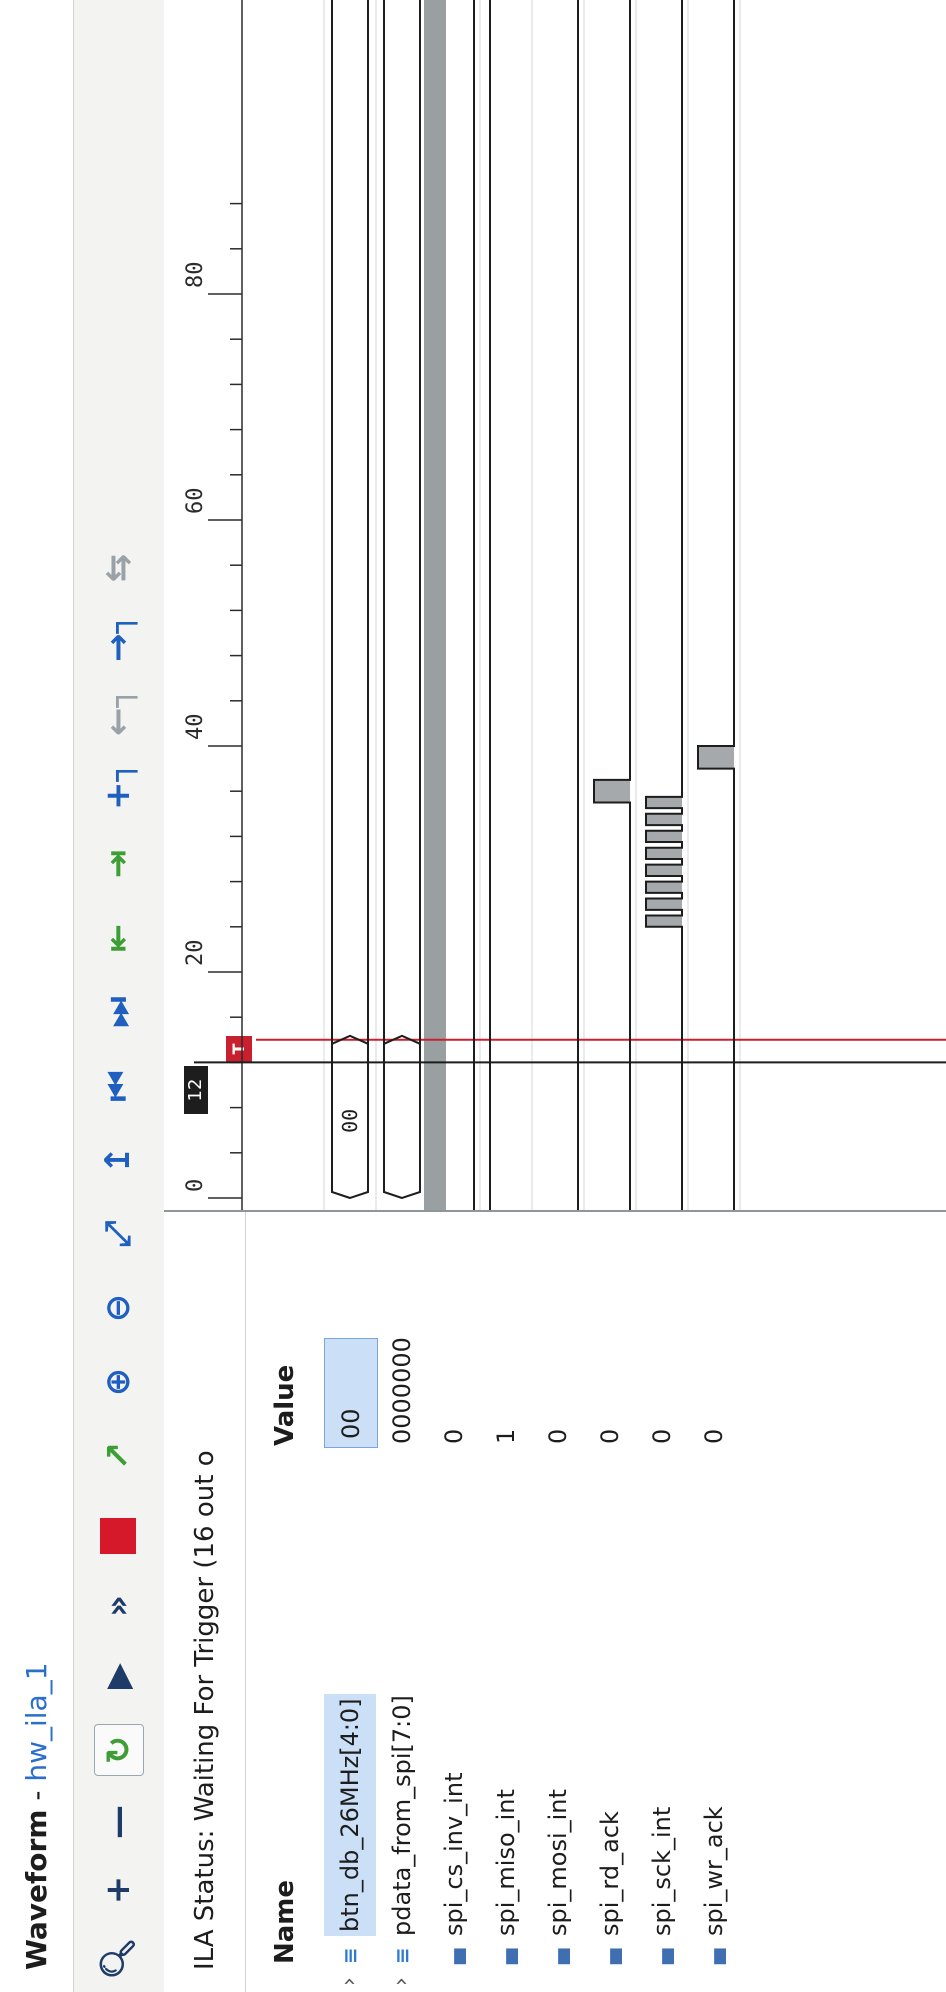  I want to click on signal-row: ▄ spi_wr_ack 0, so click(714, 1602).